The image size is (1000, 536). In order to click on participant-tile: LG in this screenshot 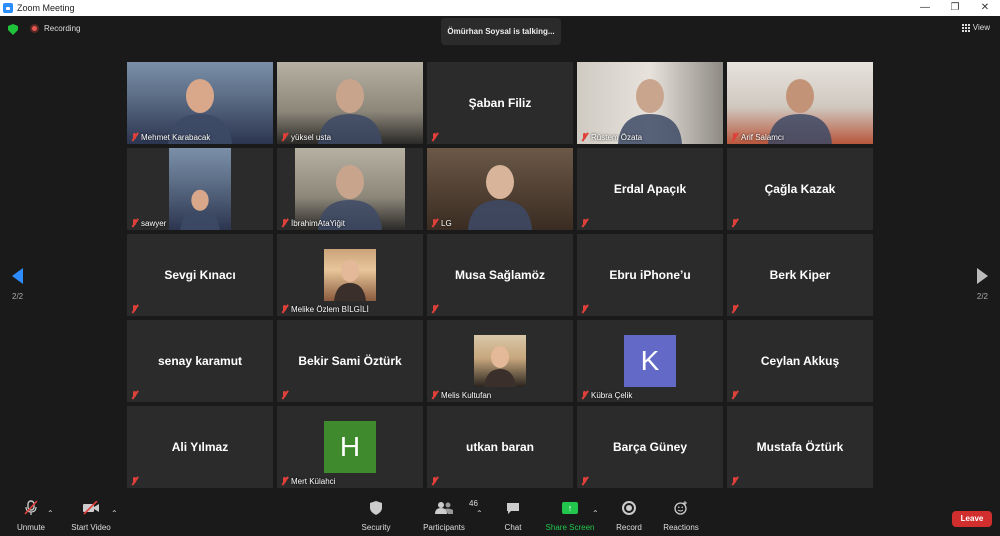, I will do `click(500, 189)`.